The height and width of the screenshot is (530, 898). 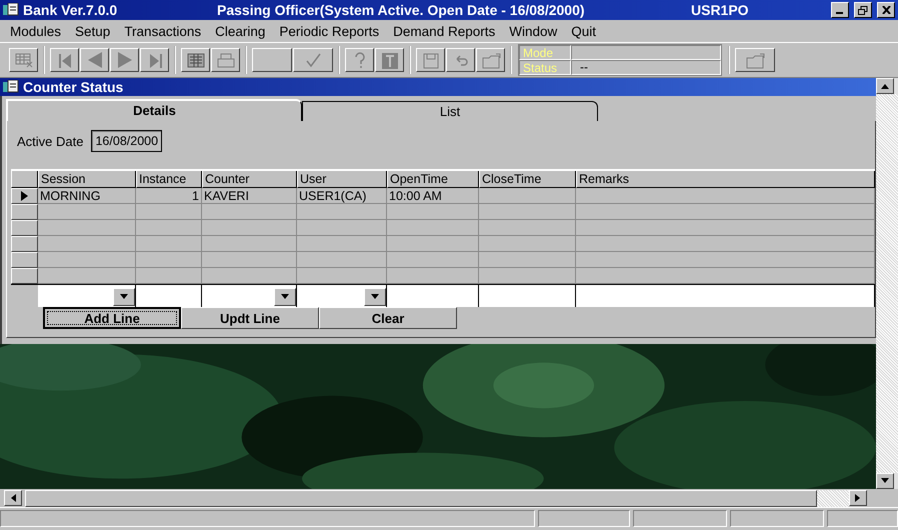 What do you see at coordinates (445, 31) in the screenshot?
I see `menu-item: Demand Reports` at bounding box center [445, 31].